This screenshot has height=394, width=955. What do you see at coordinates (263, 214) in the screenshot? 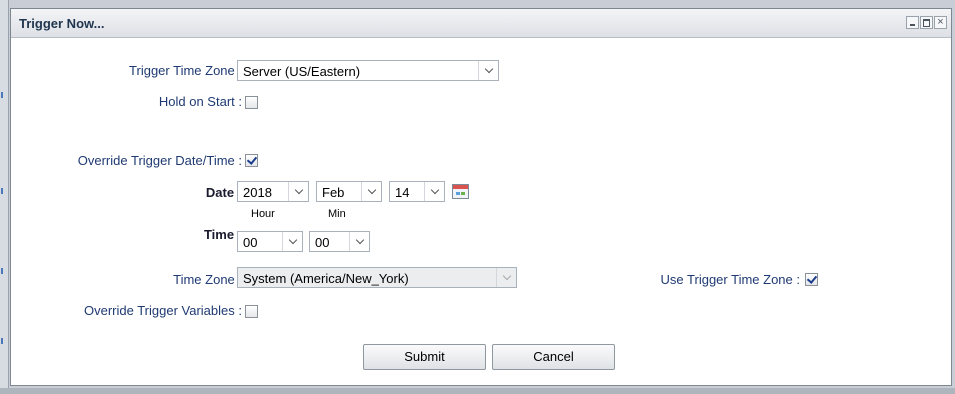
I see `hour-label: Hour` at bounding box center [263, 214].